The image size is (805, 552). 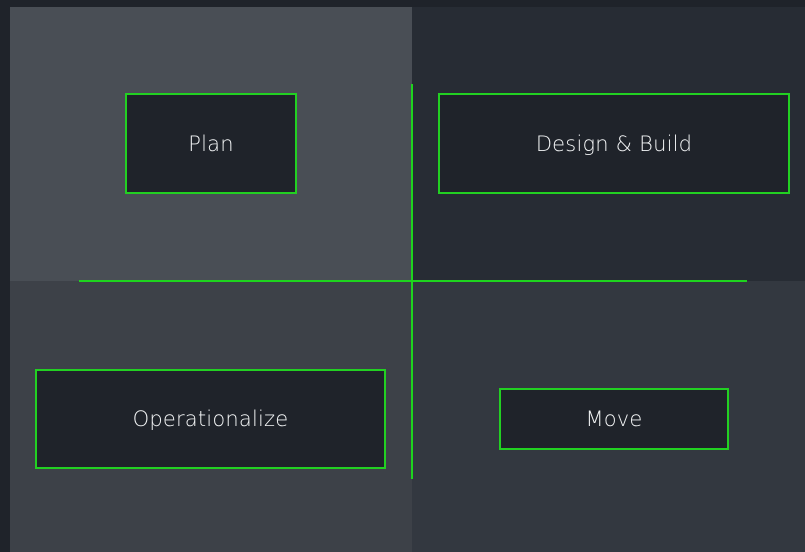 I want to click on design-build-box: Design & Build, so click(x=614, y=143).